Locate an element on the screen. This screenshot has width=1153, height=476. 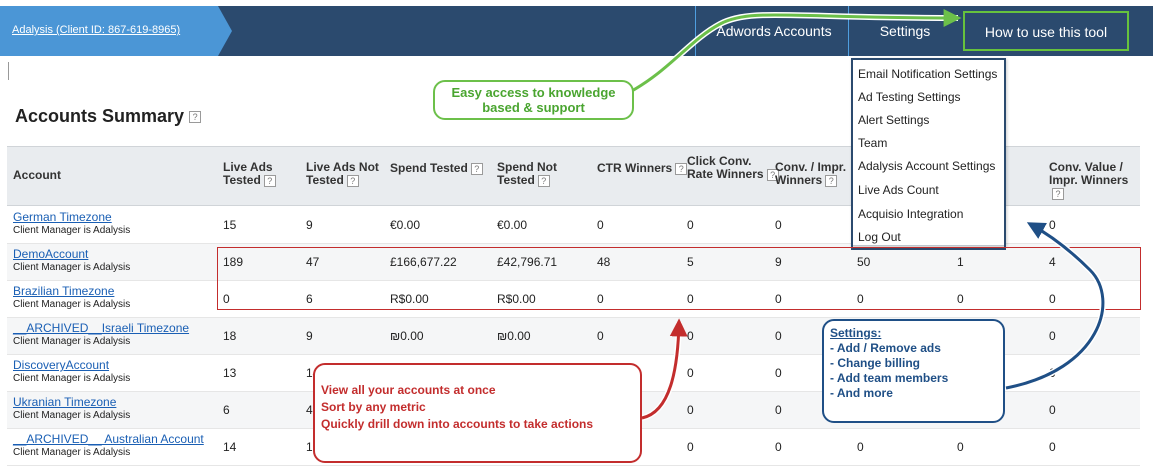
column-header: Live Ads Not Tested? is located at coordinates (342, 174).